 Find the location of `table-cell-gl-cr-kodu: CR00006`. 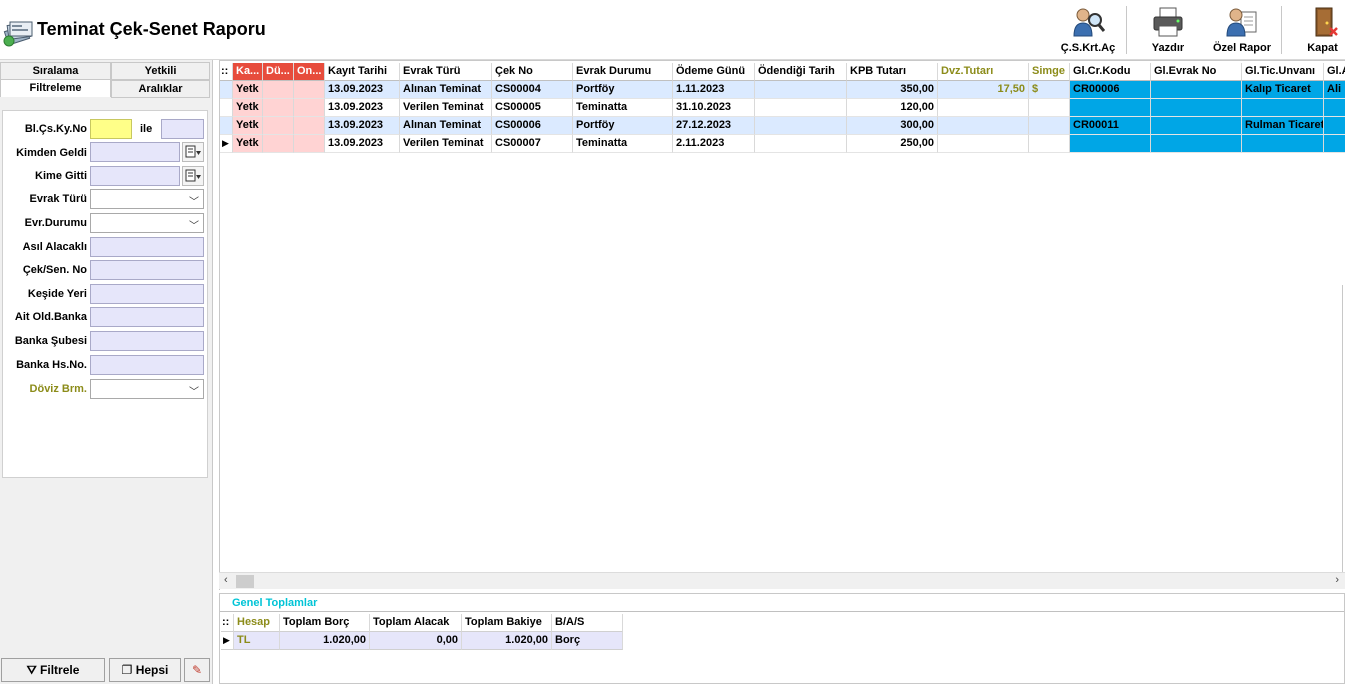

table-cell-gl-cr-kodu: CR00006 is located at coordinates (1110, 90).